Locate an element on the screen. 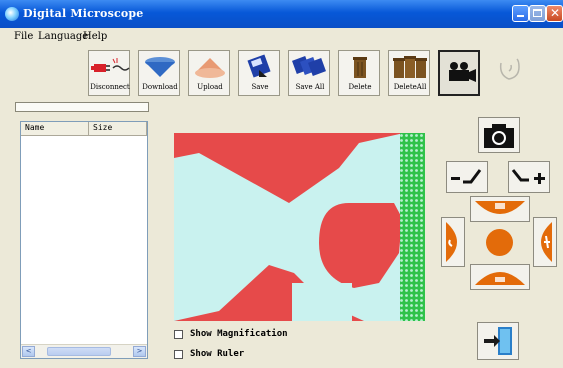 Image resolution: width=563 pixels, height=368 pixels. hand-icon is located at coordinates (509, 69).